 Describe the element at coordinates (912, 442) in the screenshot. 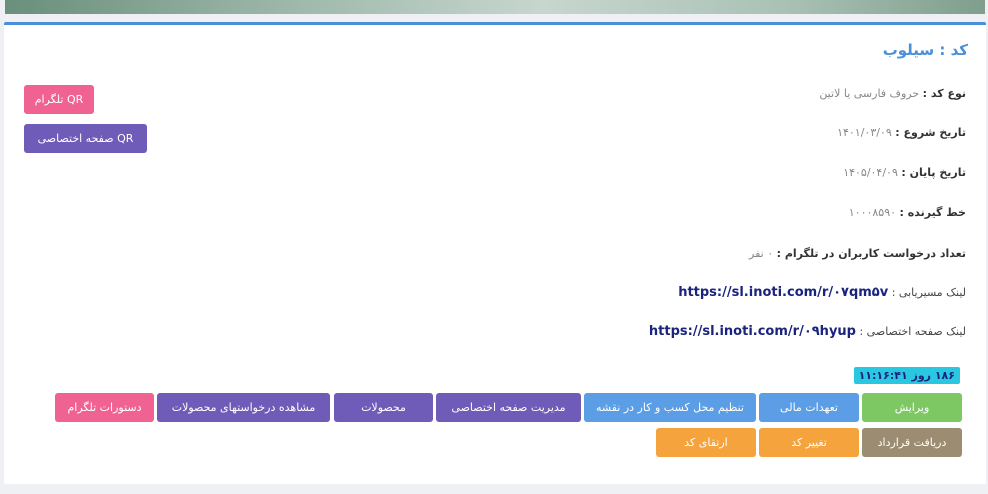

I see `get-contract-button: دریافت قرارداد` at that location.